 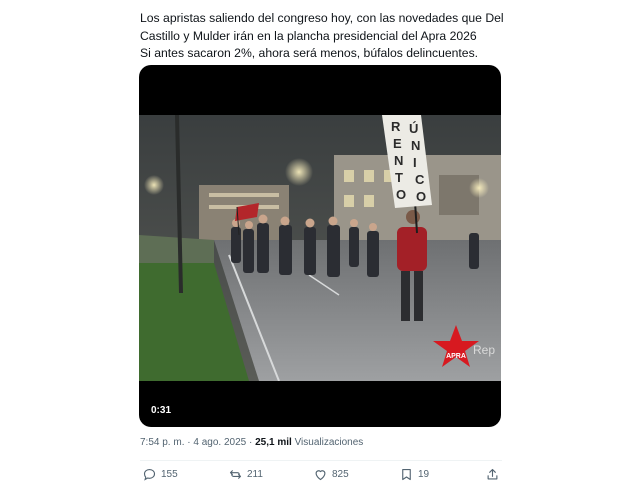 I want to click on tweet-date: 4 ago. 2025, so click(x=219, y=442).